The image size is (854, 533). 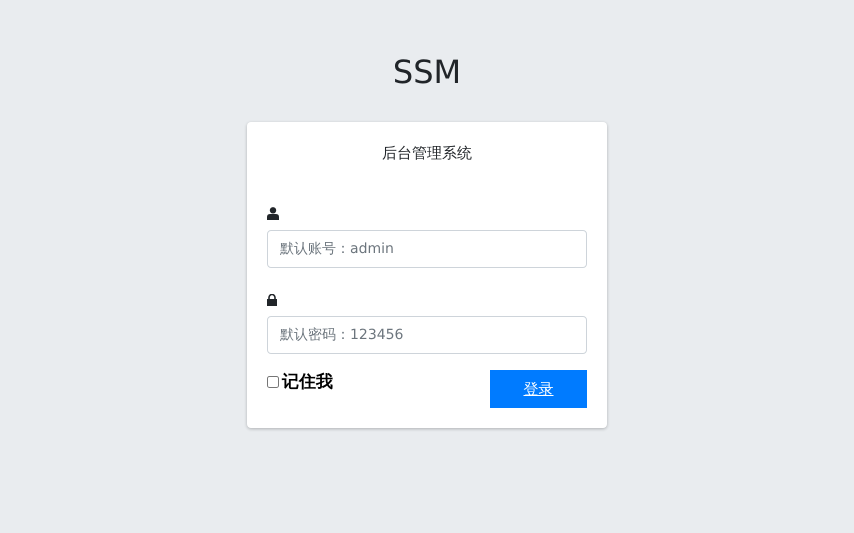 What do you see at coordinates (427, 335) in the screenshot?
I see `password-field: 默认密码：123456` at bounding box center [427, 335].